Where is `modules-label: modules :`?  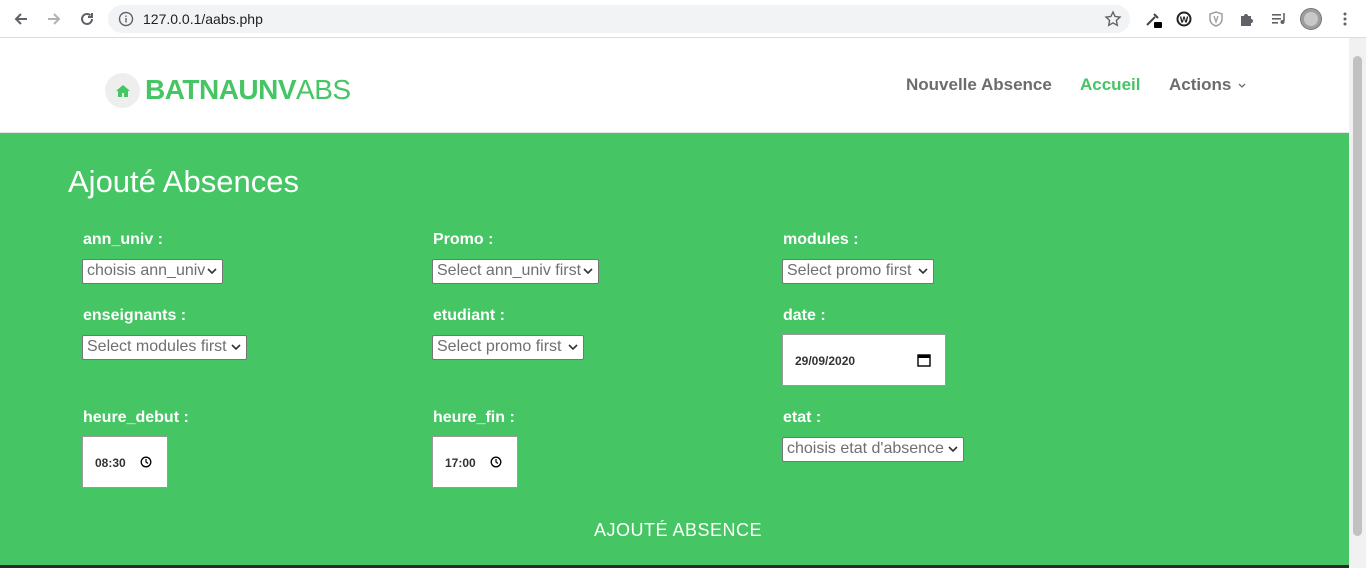 modules-label: modules : is located at coordinates (821, 239).